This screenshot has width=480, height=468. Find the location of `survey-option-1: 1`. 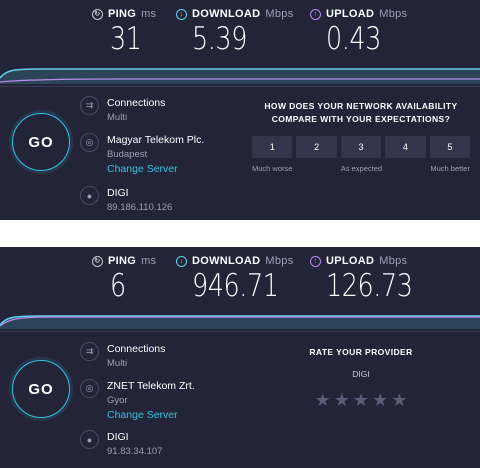

survey-option-1: 1 is located at coordinates (272, 147).